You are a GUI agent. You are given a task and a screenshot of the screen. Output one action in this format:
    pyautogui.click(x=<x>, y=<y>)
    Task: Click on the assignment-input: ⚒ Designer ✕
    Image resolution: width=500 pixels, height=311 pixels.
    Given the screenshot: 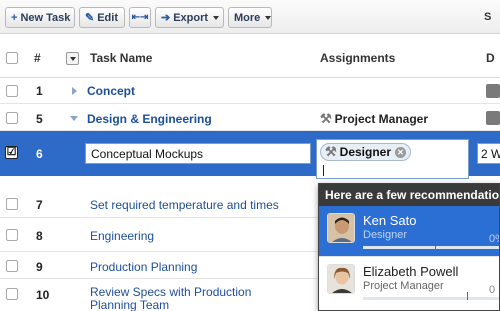 What is the action you would take?
    pyautogui.click(x=392, y=159)
    